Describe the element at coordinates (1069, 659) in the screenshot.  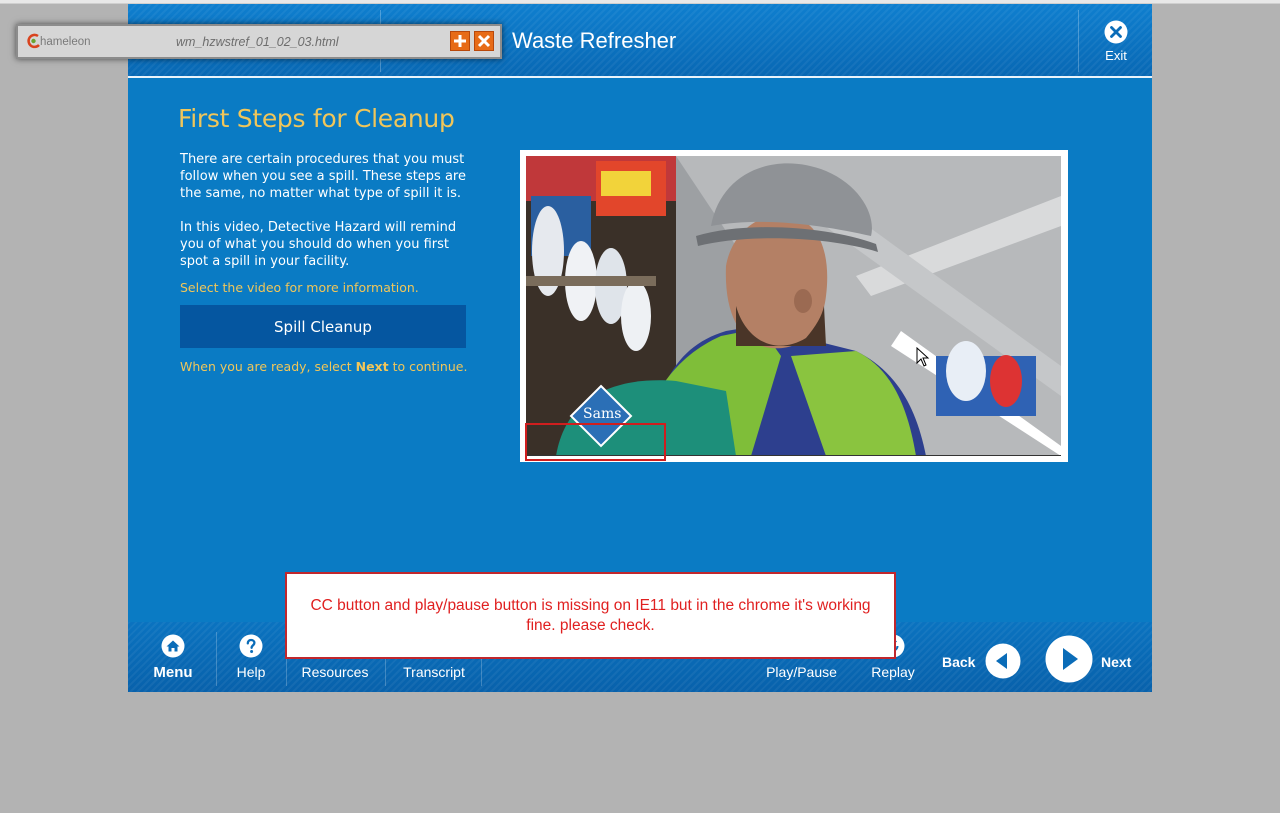
I see `next-arrow-icon` at that location.